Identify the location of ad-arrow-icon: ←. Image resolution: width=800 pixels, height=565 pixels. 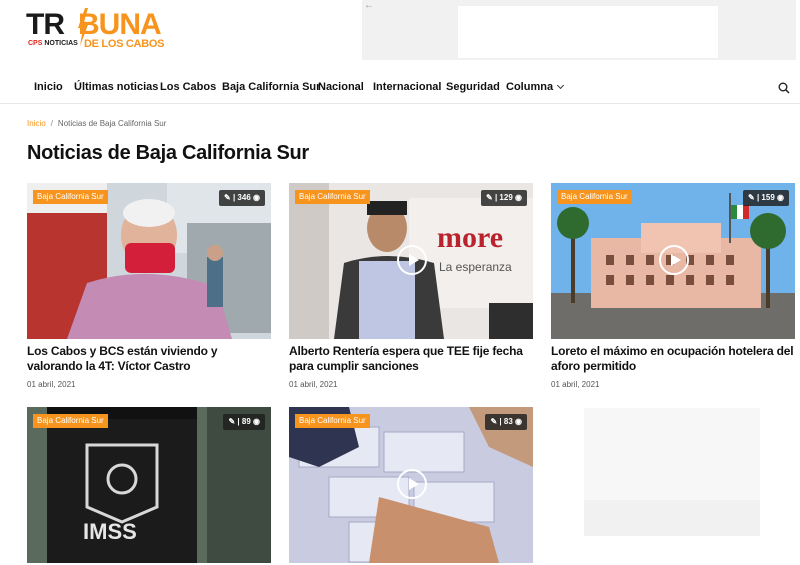
(369, 5).